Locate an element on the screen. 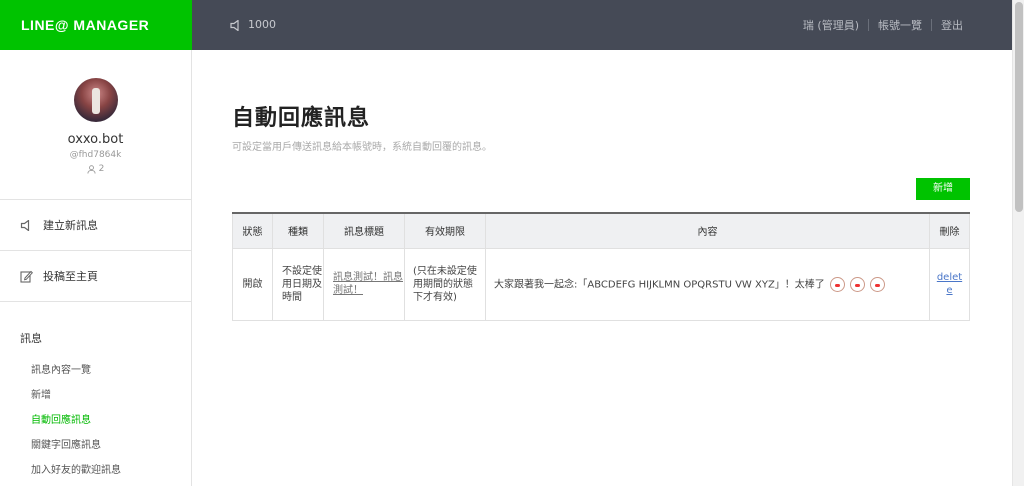 This screenshot has width=1024, height=486. app-logo: LINE@ MANAGER is located at coordinates (96, 25).